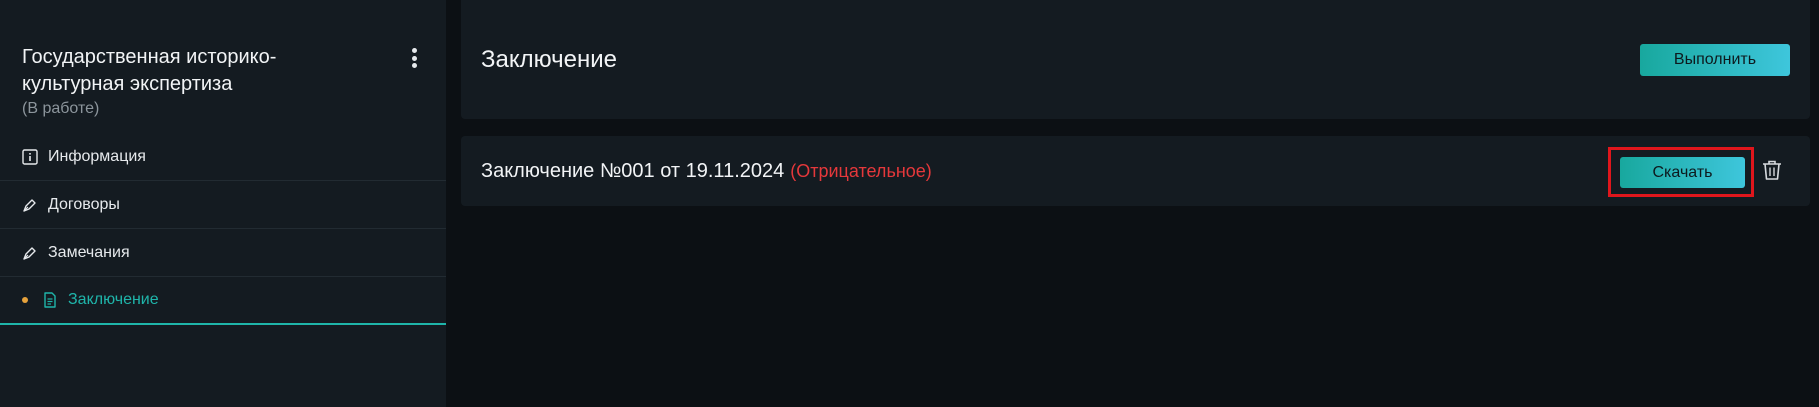 The width and height of the screenshot is (1819, 407). Describe the element at coordinates (633, 171) in the screenshot. I see `conclusion-name: Заключение №001 от 19.11.2024` at that location.